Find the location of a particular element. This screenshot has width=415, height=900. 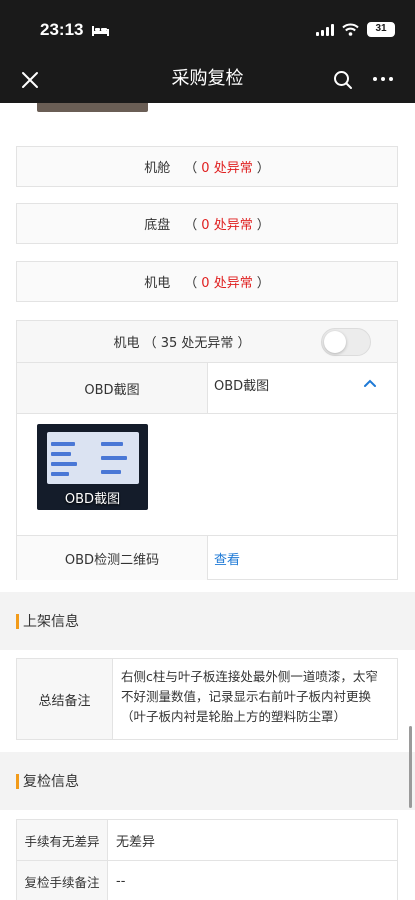

category-row-chassis: 底盘 （ 0 处异常 ） is located at coordinates (207, 223).